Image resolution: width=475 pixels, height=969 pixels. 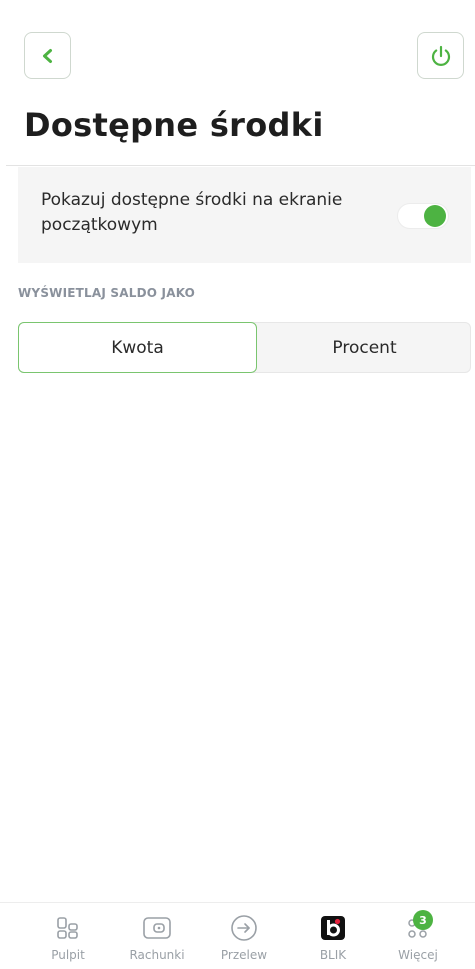 I want to click on bottom-nav: Pulpit Rachunki Przelew BLIK 3 Więcej, so click(x=237, y=935).